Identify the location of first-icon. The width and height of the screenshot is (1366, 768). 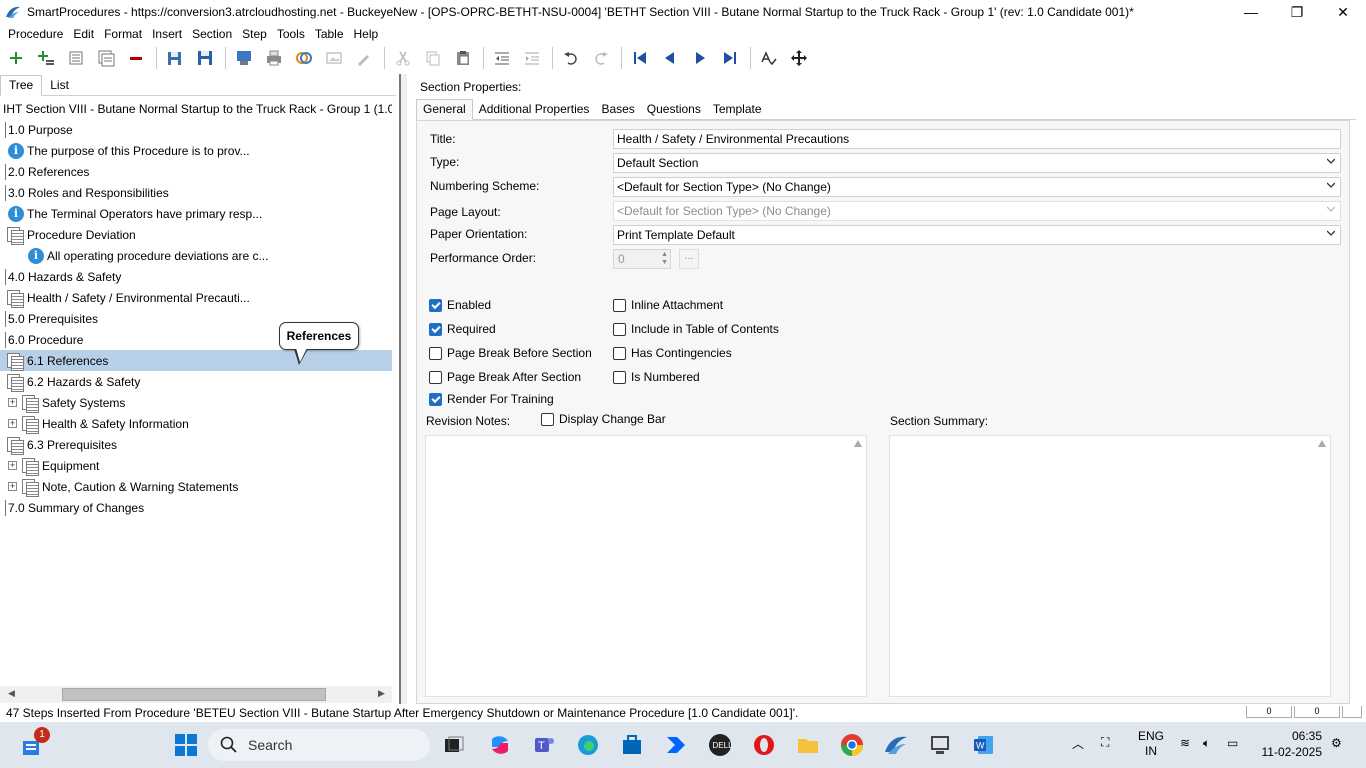
(640, 58).